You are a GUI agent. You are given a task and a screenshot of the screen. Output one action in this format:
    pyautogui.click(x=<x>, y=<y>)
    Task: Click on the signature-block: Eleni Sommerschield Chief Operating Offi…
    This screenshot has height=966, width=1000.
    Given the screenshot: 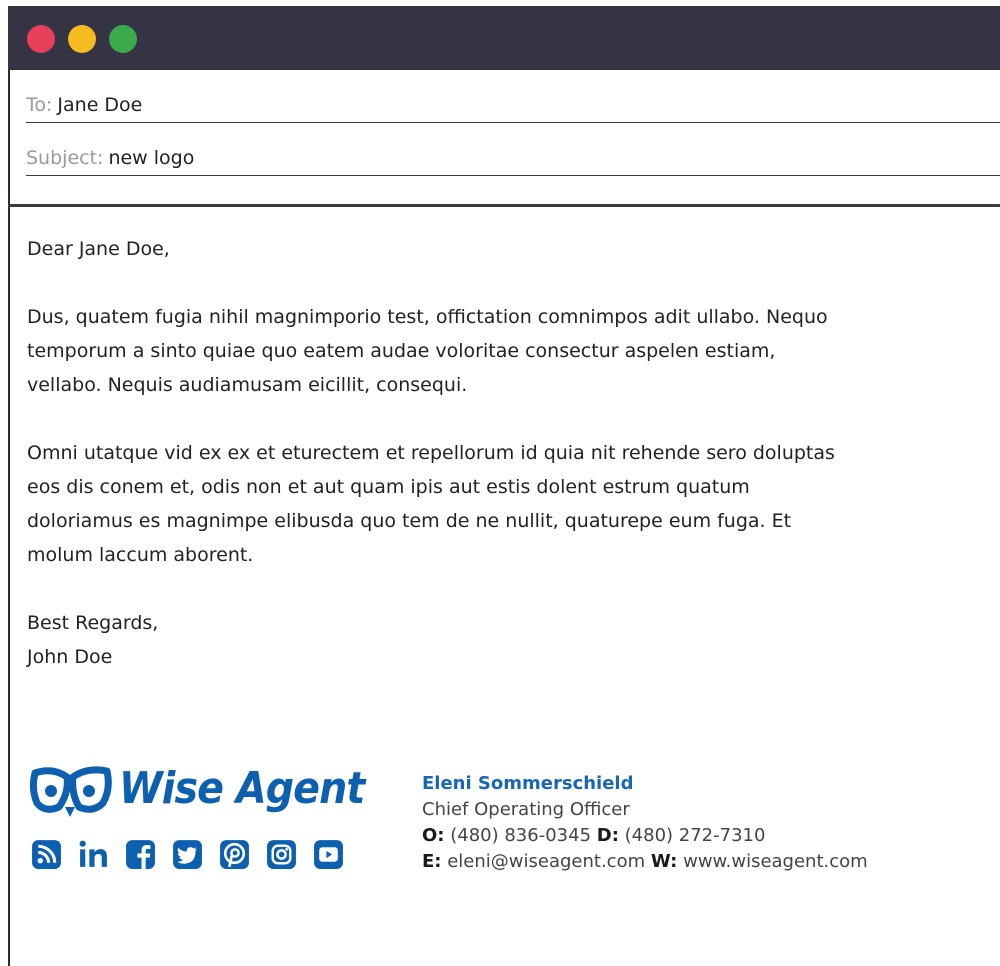 What is the action you would take?
    pyautogui.click(x=645, y=823)
    